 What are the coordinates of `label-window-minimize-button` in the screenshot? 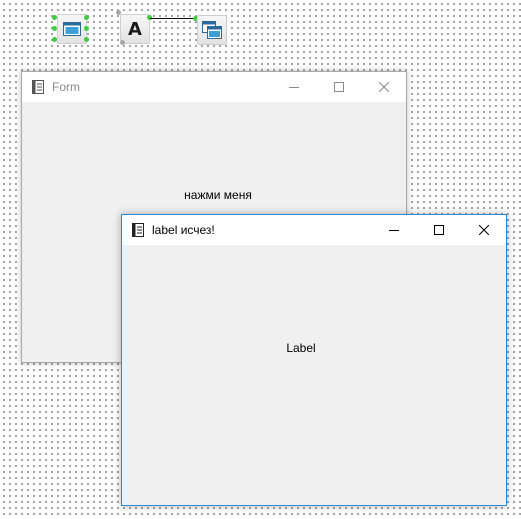 It's located at (393, 230).